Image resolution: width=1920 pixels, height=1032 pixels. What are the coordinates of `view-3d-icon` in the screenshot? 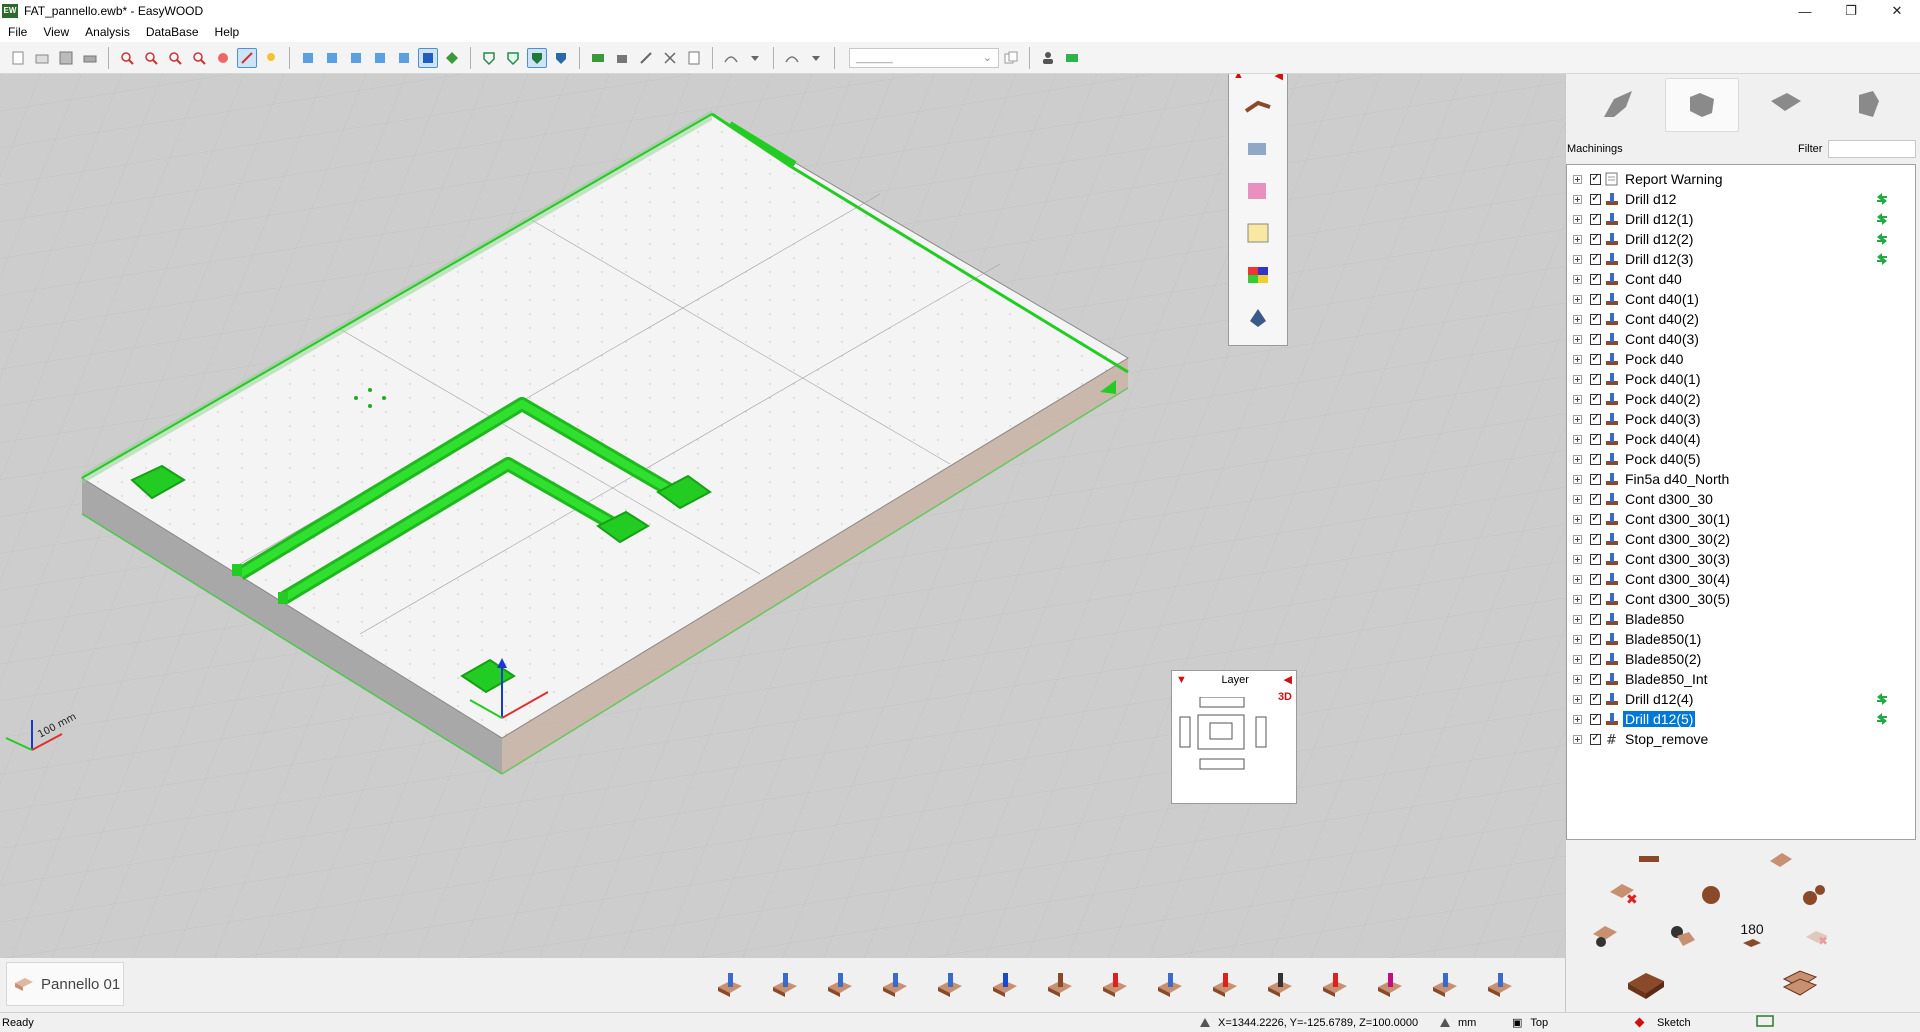 It's located at (428, 57).